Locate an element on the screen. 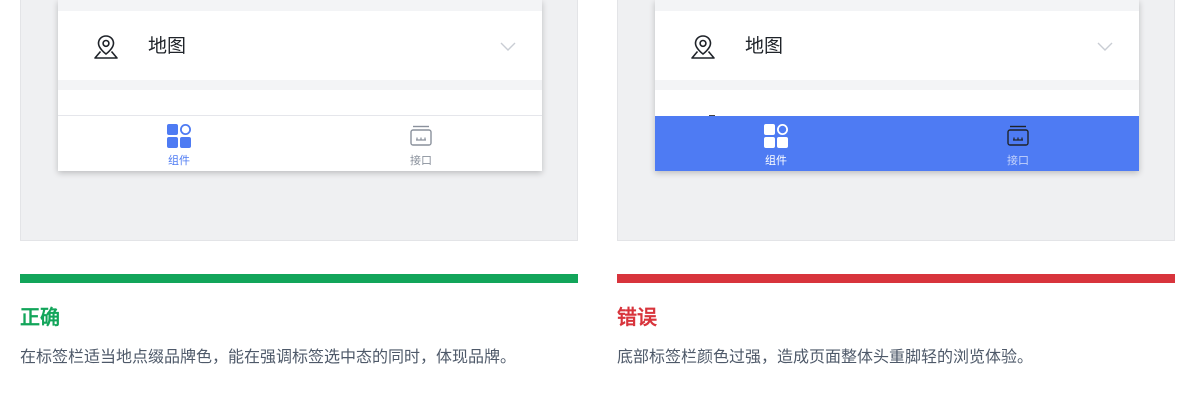 The height and width of the screenshot is (415, 1193). verdict-title: 错误 is located at coordinates (637, 317).